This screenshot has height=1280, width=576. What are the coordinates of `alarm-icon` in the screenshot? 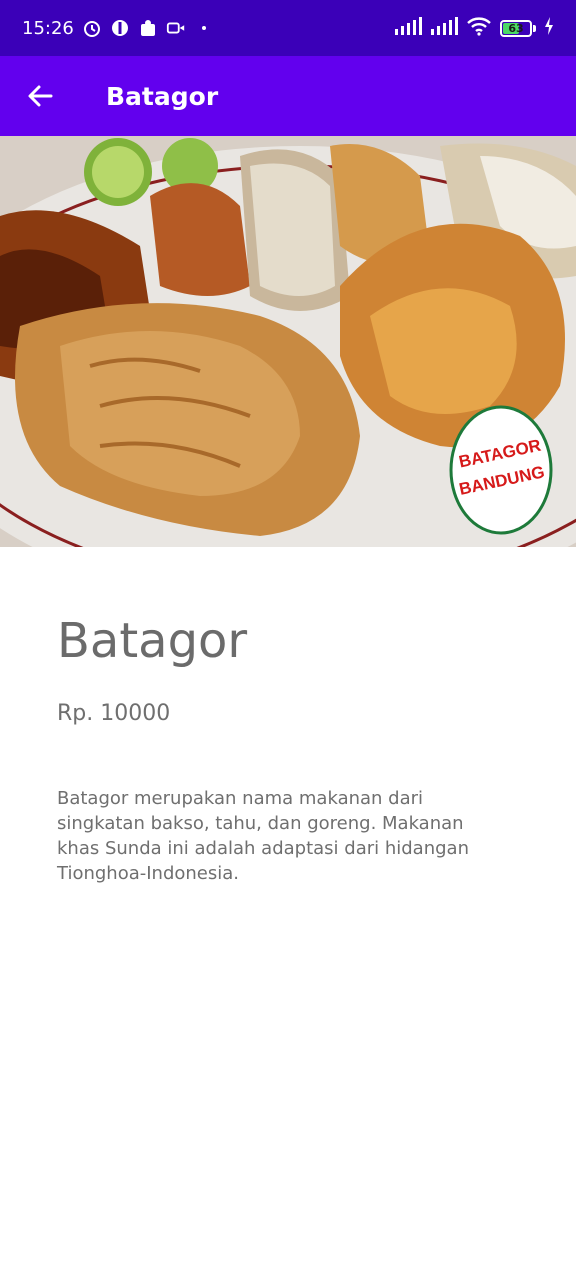 It's located at (92, 28).